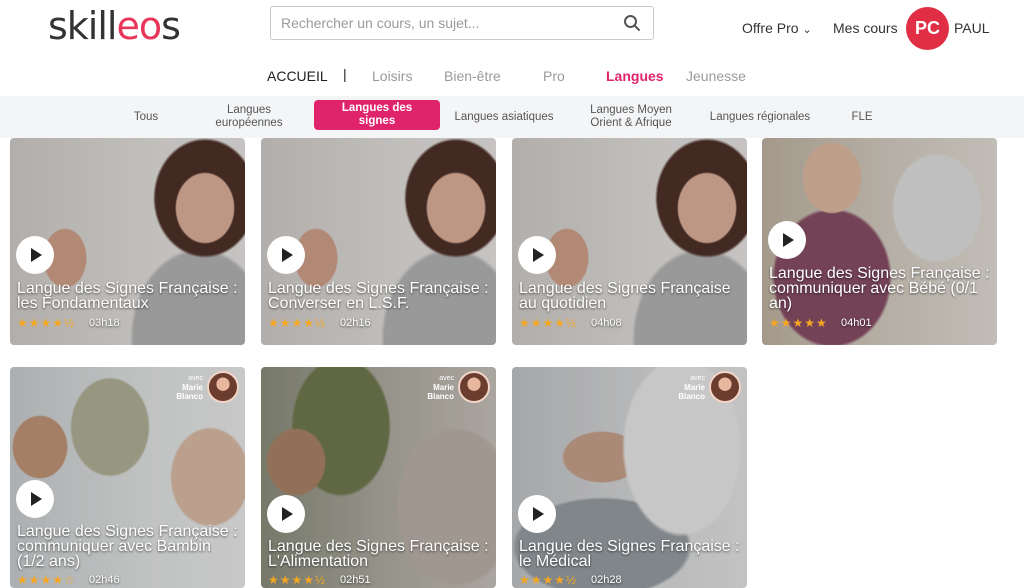 This screenshot has height=588, width=1024. Describe the element at coordinates (606, 580) in the screenshot. I see `course-duration: 02h28` at that location.